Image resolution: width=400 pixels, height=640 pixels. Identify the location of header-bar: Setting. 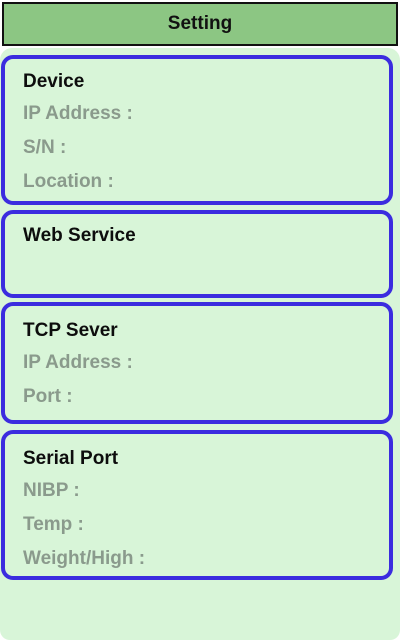
(200, 24).